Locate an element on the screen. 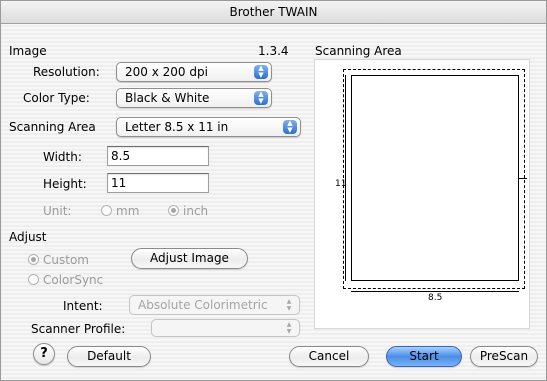 This screenshot has height=381, width=547. width-ruler-line is located at coordinates (435, 291).